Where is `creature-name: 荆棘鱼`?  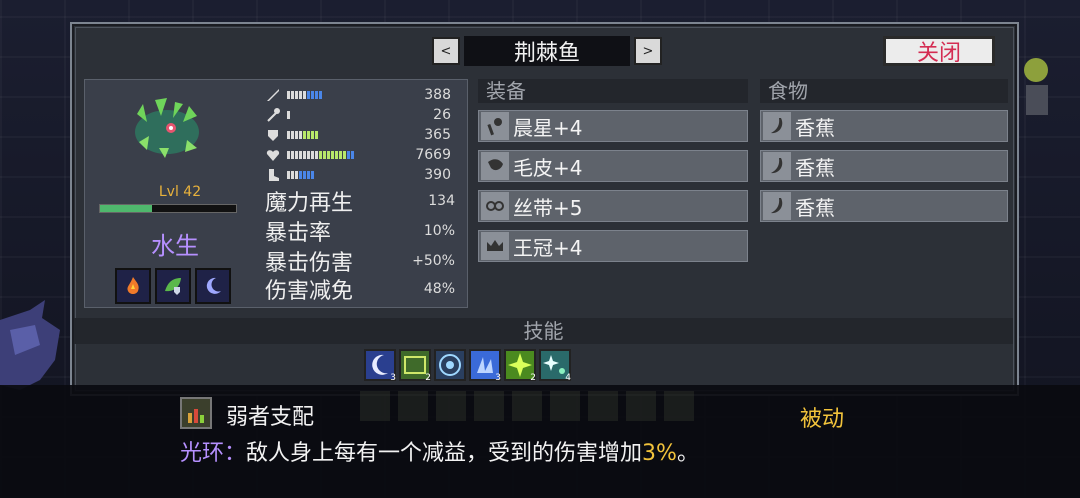
creature-name: 荆棘鱼 is located at coordinates (547, 51).